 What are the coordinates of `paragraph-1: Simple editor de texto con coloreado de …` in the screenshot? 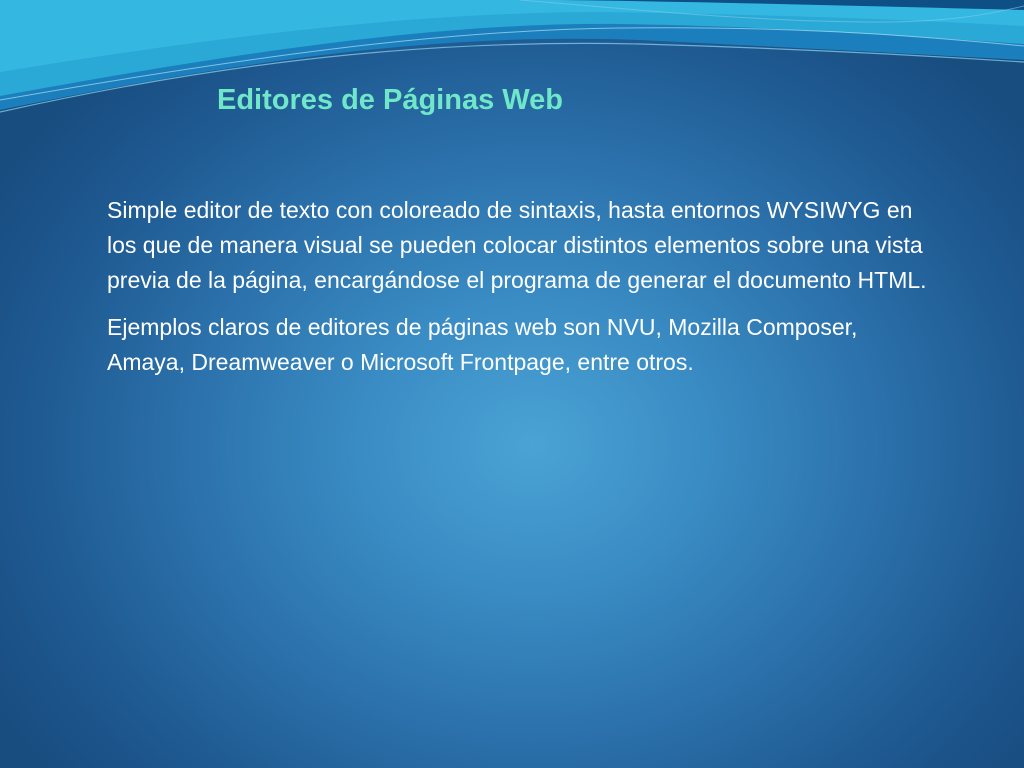 It's located at (517, 245).